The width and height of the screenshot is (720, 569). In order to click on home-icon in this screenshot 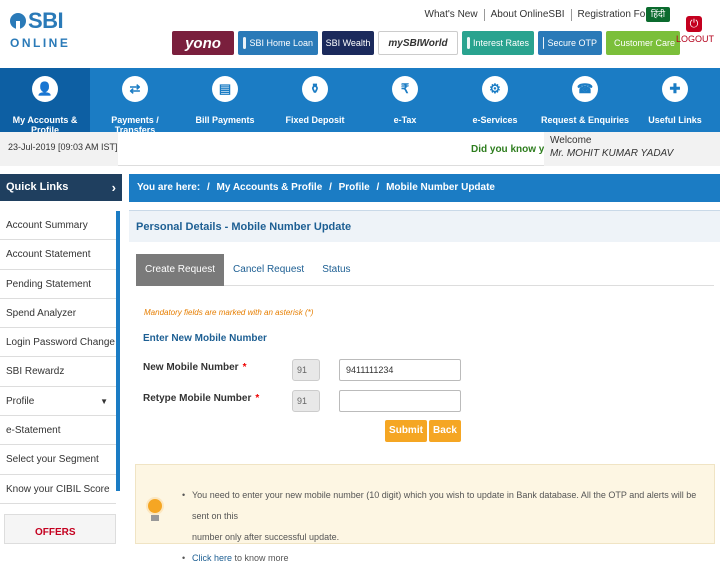, I will do `click(245, 43)`.